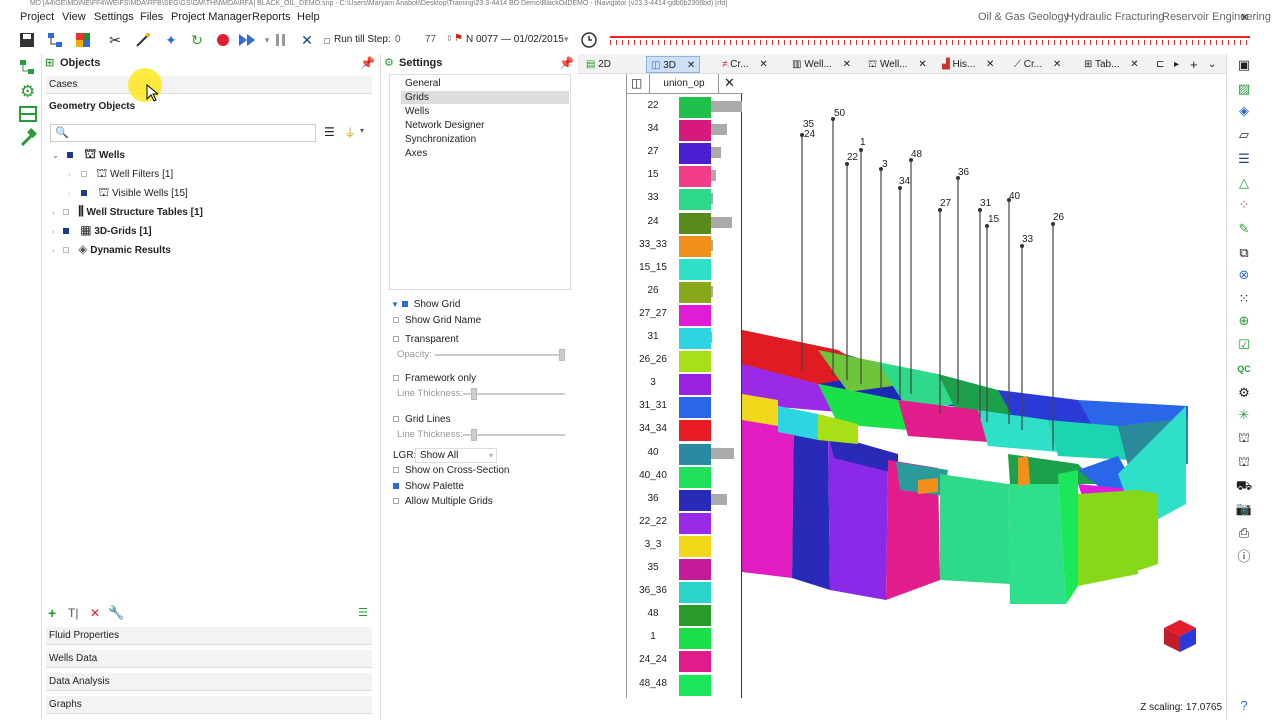 The image size is (1280, 720). Describe the element at coordinates (1244, 463) in the screenshot. I see `well-b-icon: ⛫` at that location.